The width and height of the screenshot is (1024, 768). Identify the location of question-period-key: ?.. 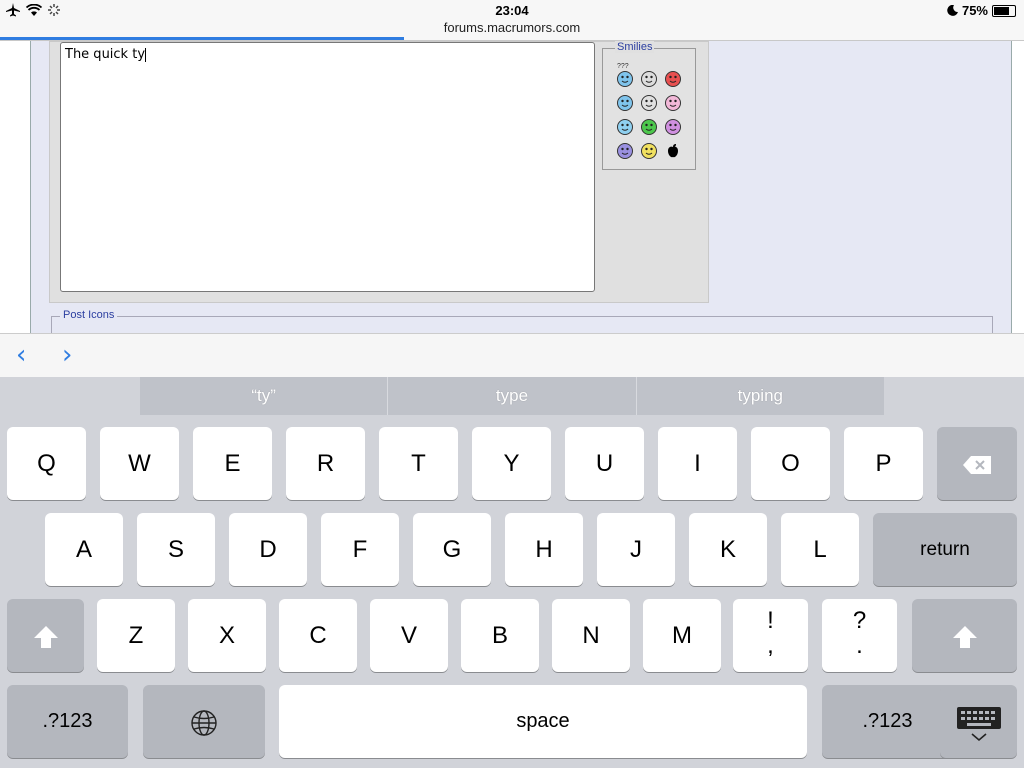
(859, 635).